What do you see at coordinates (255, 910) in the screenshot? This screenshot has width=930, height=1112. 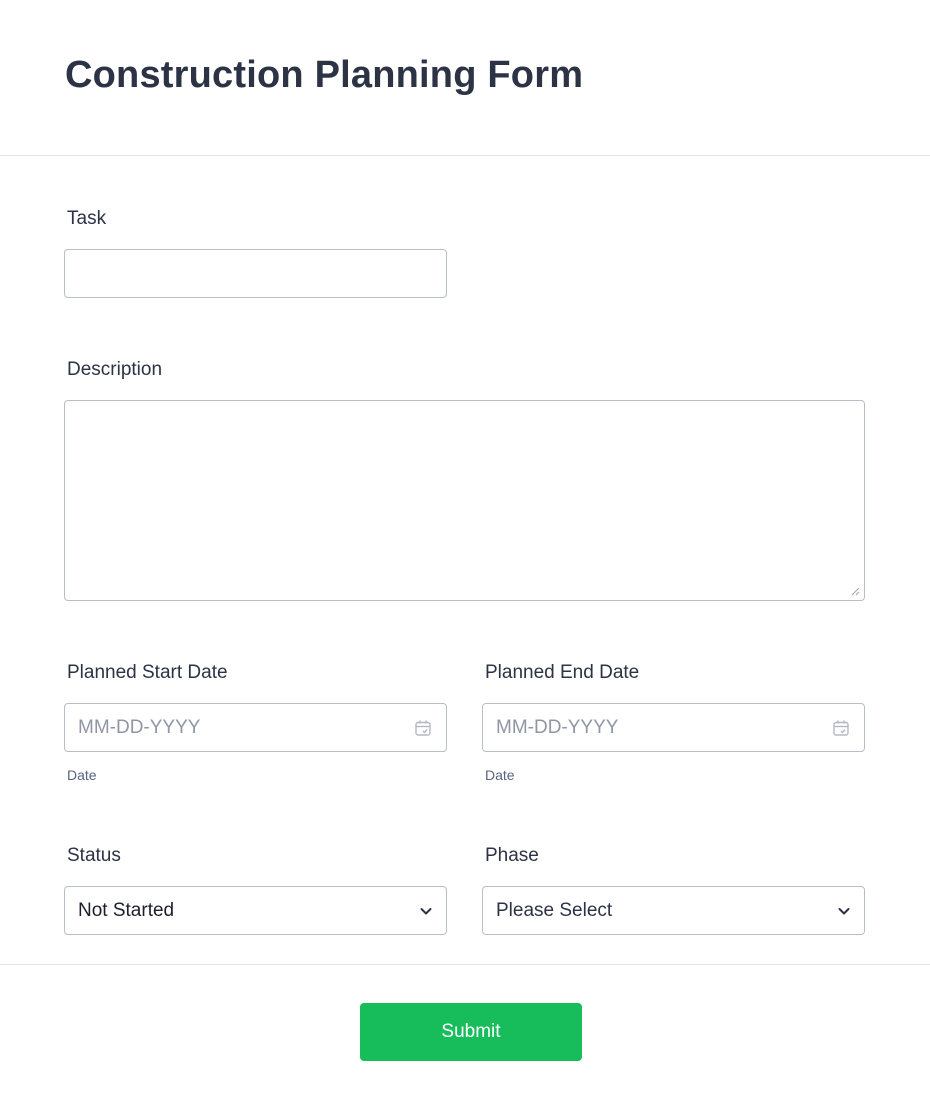 I see `status-select: Not Started` at bounding box center [255, 910].